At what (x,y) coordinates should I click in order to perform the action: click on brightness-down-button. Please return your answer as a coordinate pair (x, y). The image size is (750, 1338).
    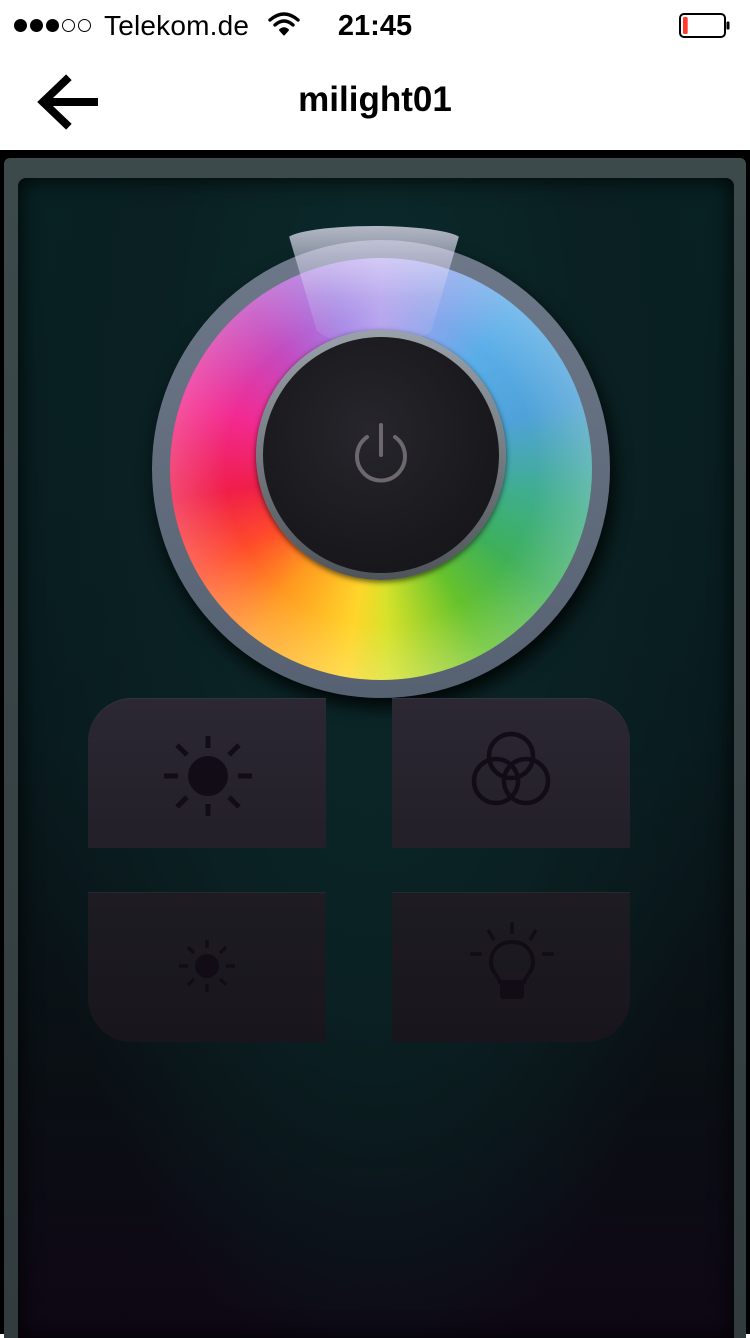
    Looking at the image, I should click on (207, 967).